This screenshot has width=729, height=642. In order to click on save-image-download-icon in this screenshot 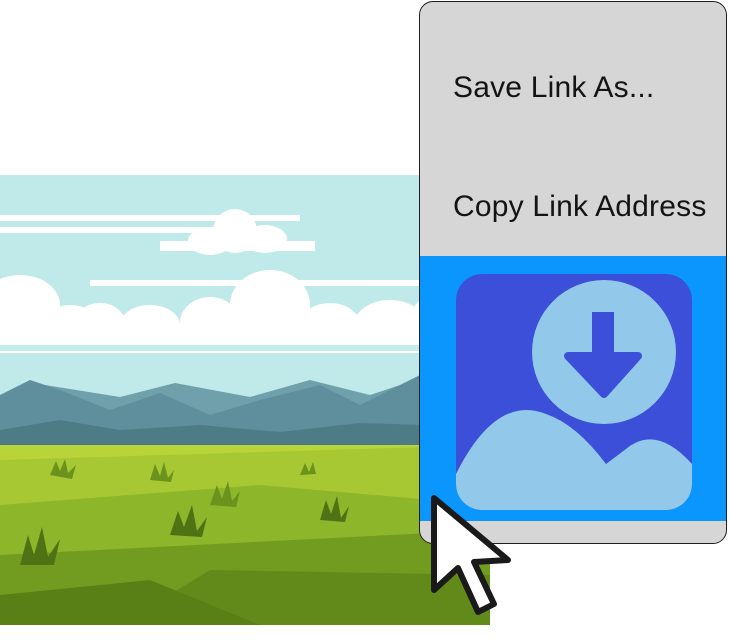, I will do `click(574, 392)`.